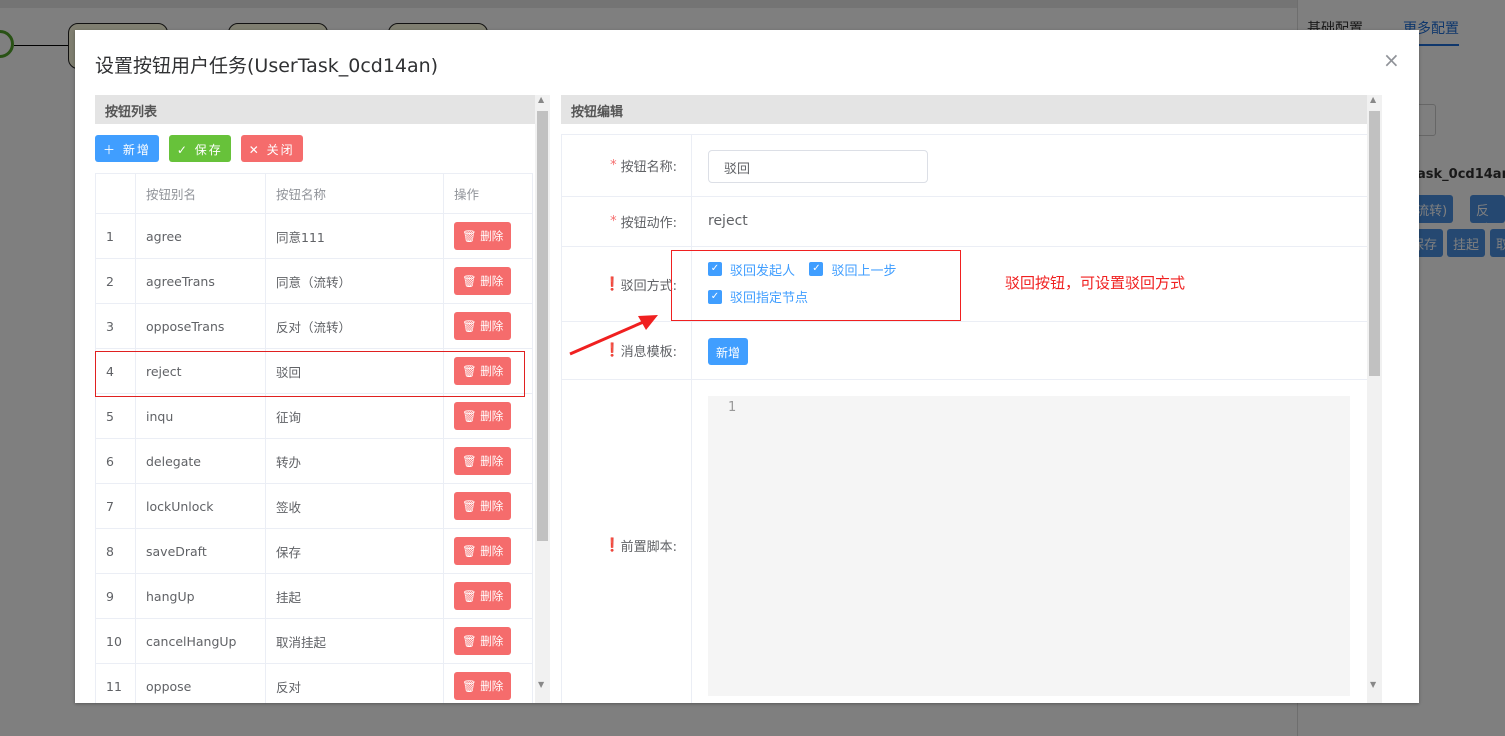 This screenshot has width=1505, height=736. What do you see at coordinates (115, 236) in the screenshot?
I see `row-index: 1` at bounding box center [115, 236].